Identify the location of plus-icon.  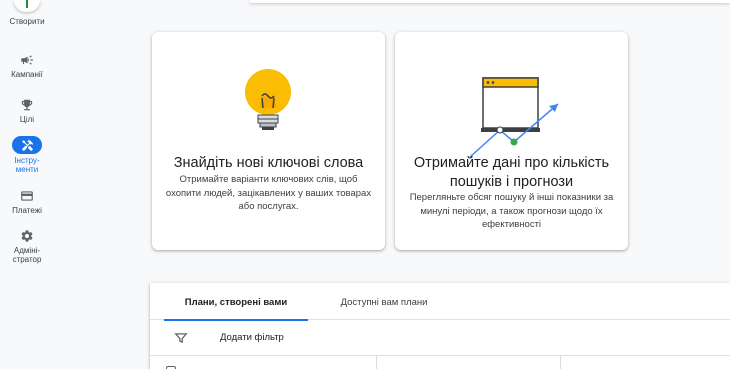
(27, 6).